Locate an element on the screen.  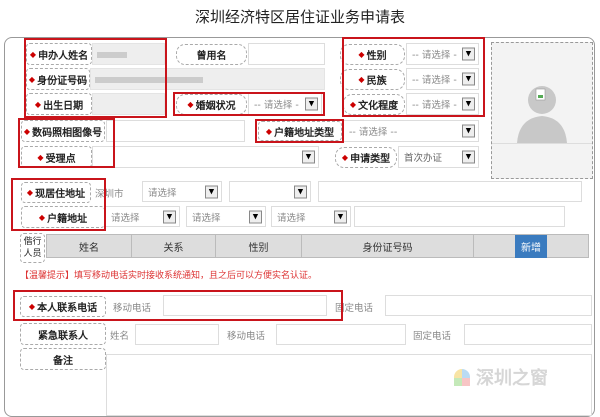
label-text: 紧急联系人 is located at coordinates (63, 336).